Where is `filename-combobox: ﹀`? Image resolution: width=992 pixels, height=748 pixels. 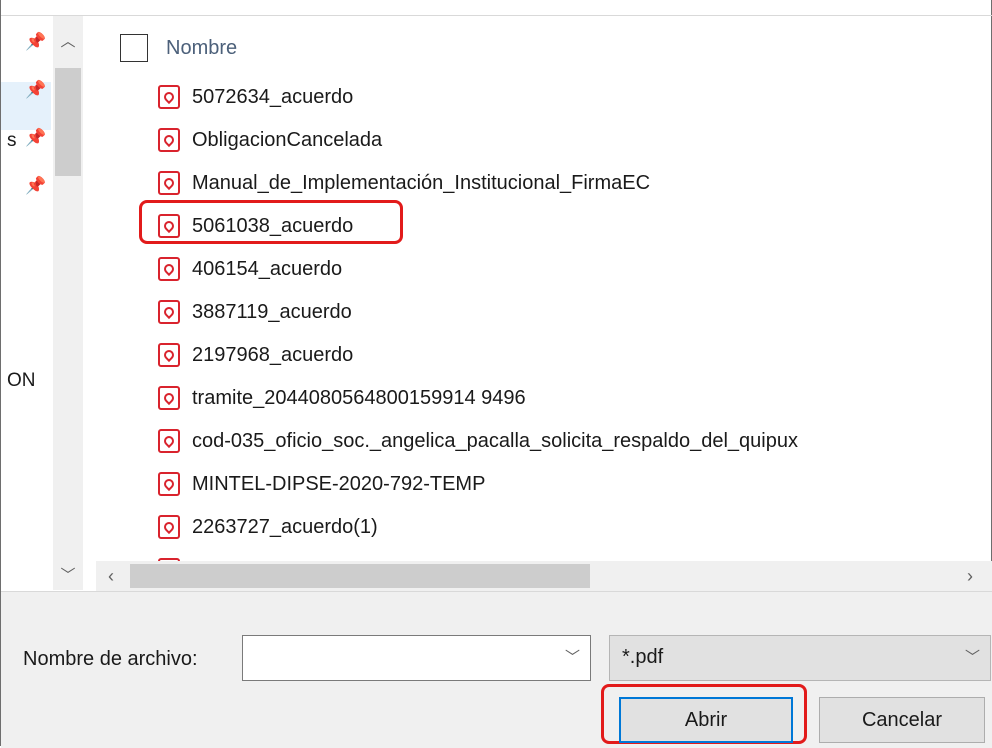 filename-combobox: ﹀ is located at coordinates (416, 658).